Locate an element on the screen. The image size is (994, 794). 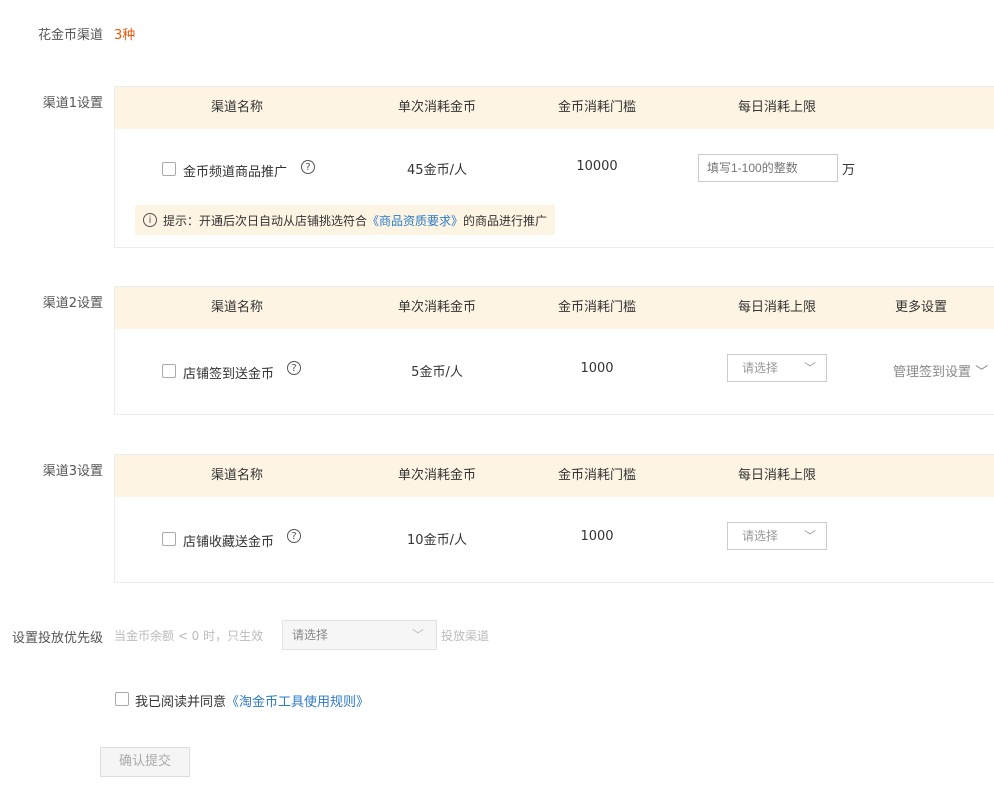
channel-summary-label: 花金币渠道 is located at coordinates (70, 35).